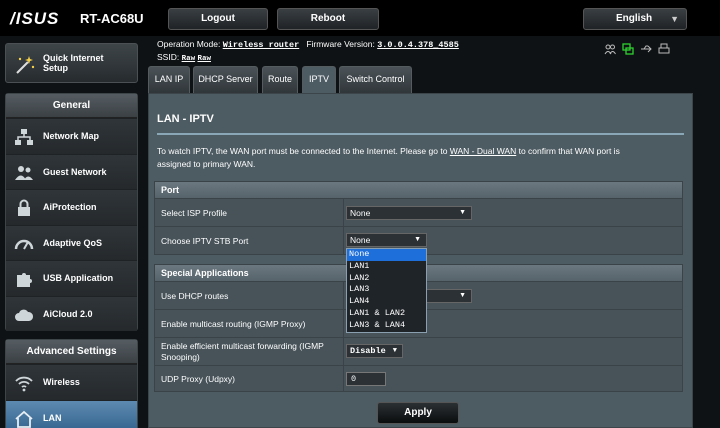 This screenshot has height=428, width=720. I want to click on description-text-2: to confirm that WAN port is, so click(568, 151).